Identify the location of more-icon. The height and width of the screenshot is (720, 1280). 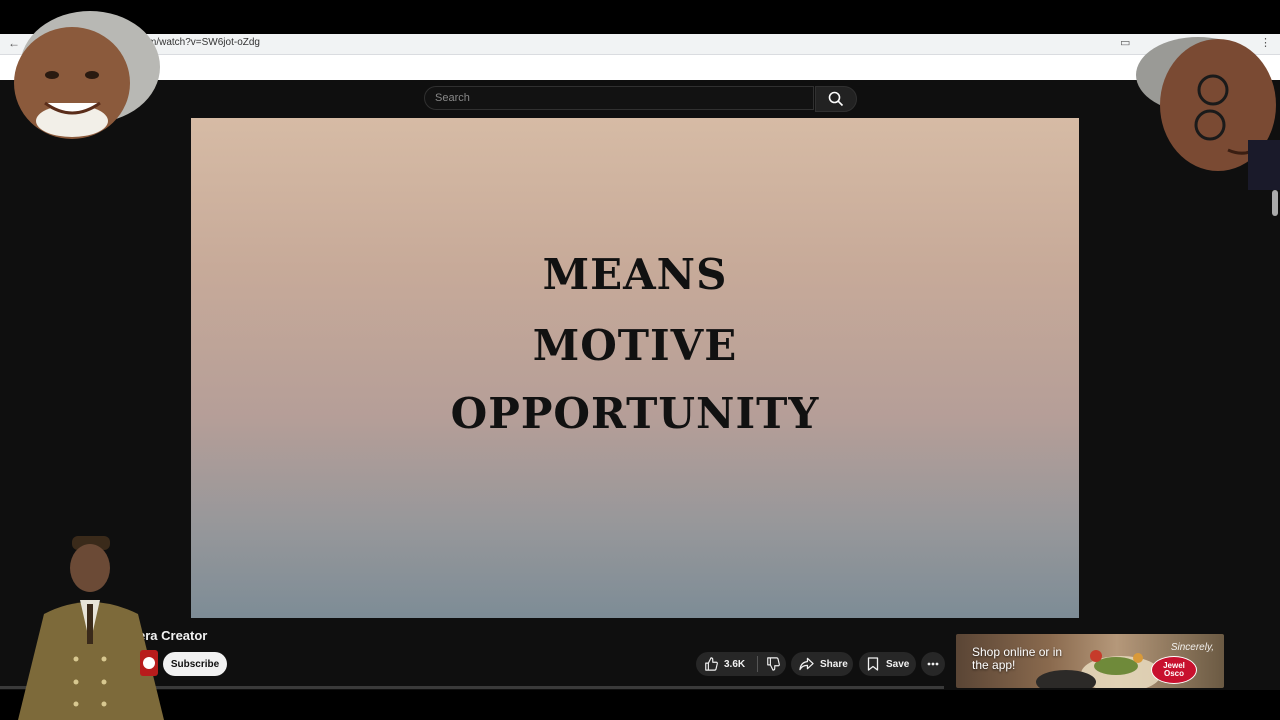
(933, 664).